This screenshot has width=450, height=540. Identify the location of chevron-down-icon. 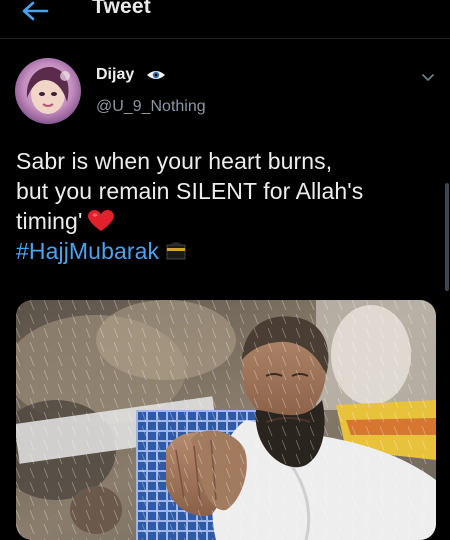
(428, 77).